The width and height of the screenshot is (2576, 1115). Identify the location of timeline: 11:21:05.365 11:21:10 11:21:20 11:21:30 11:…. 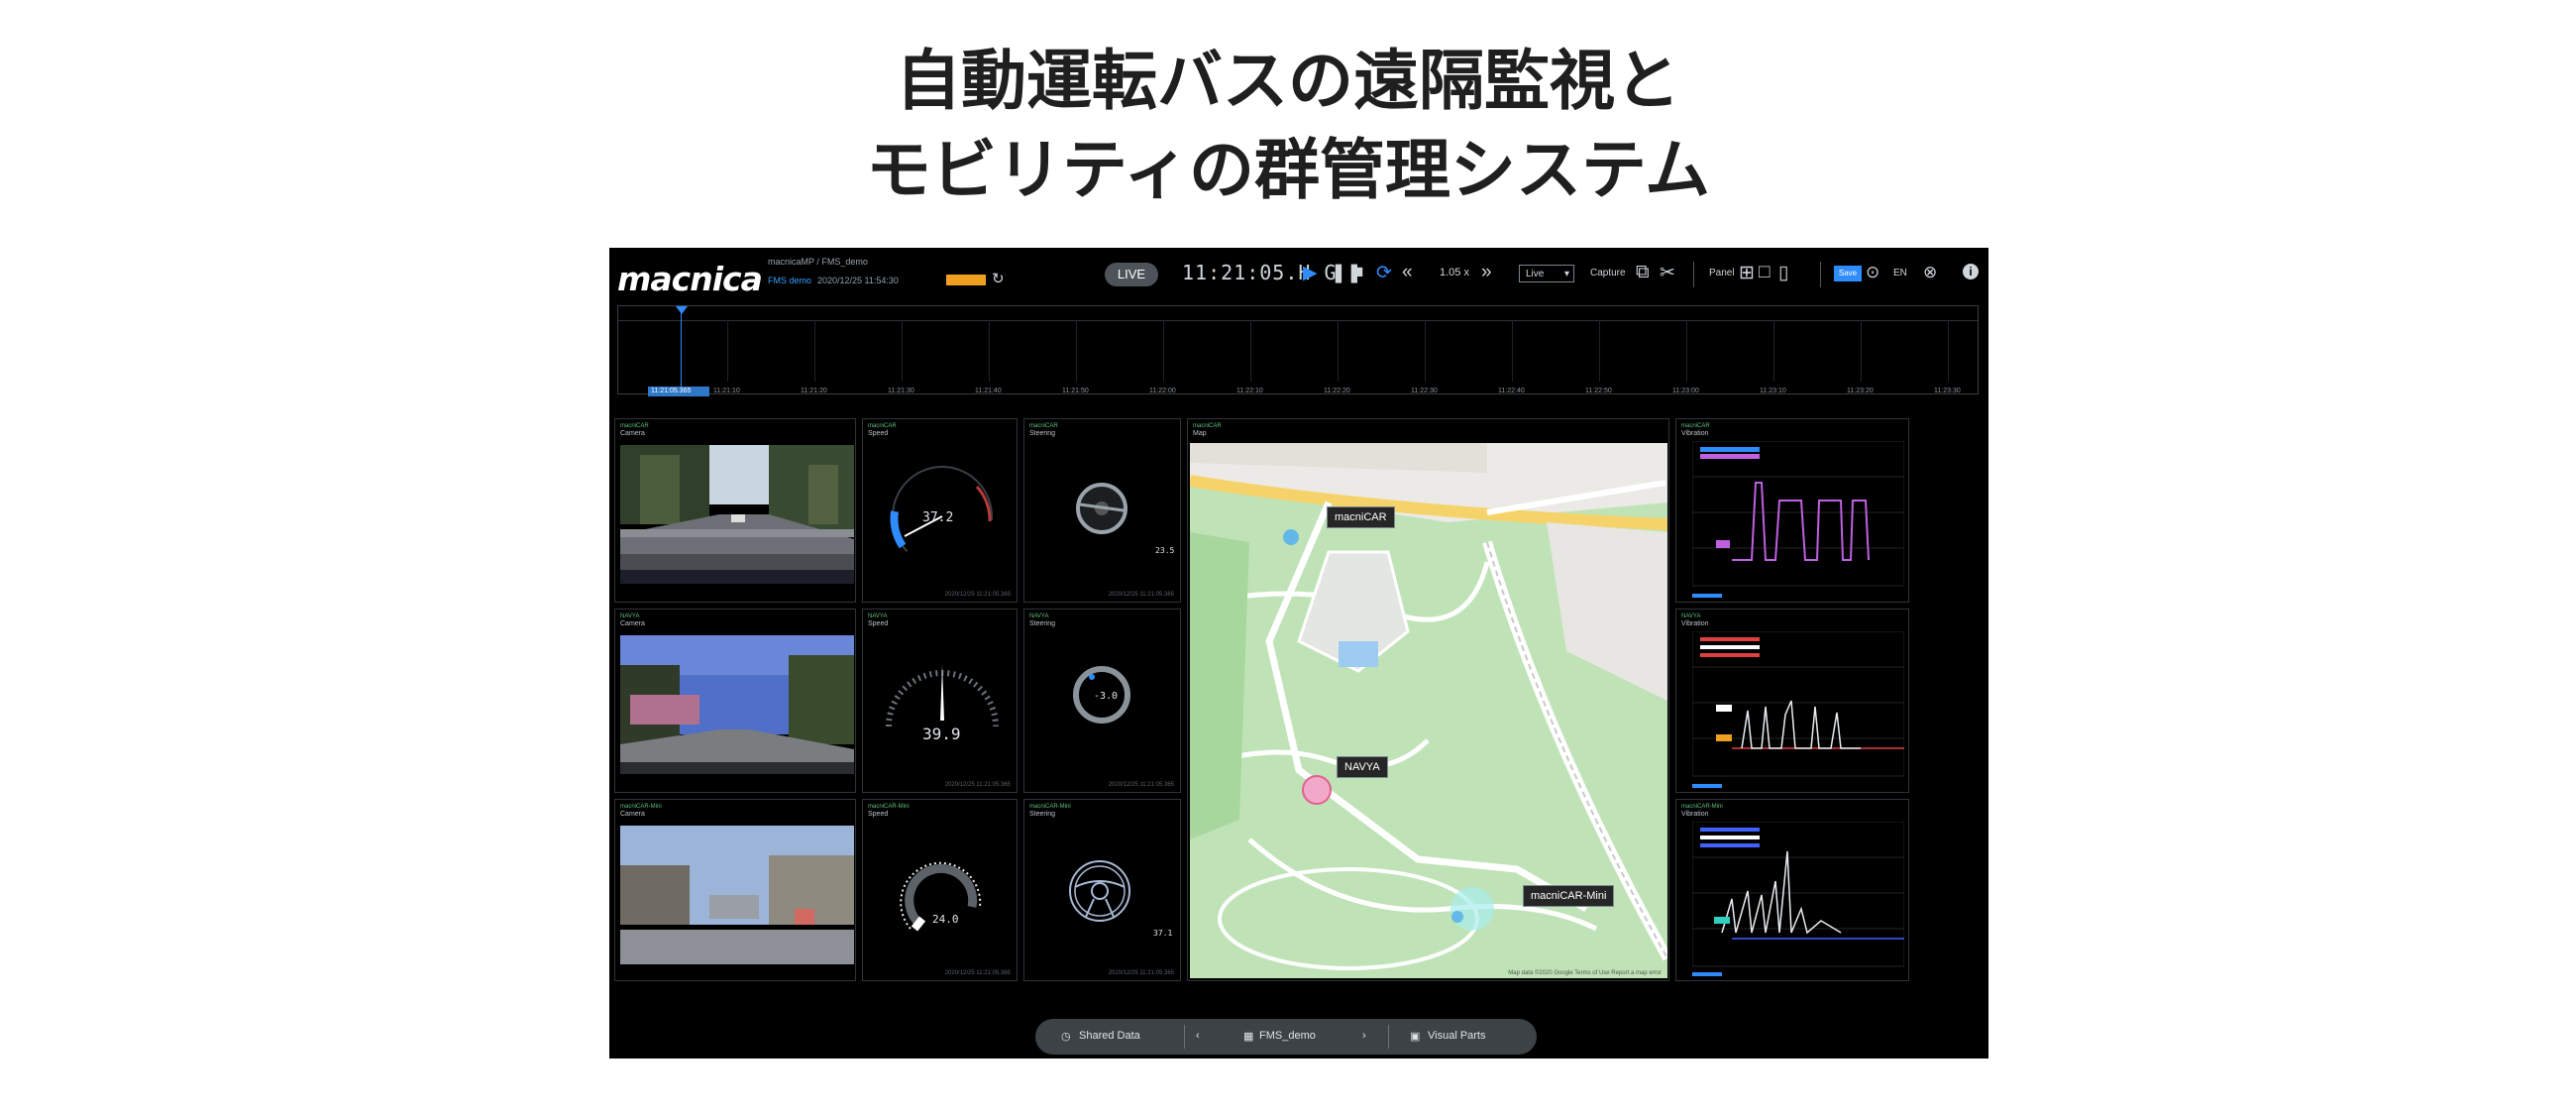
(1298, 351).